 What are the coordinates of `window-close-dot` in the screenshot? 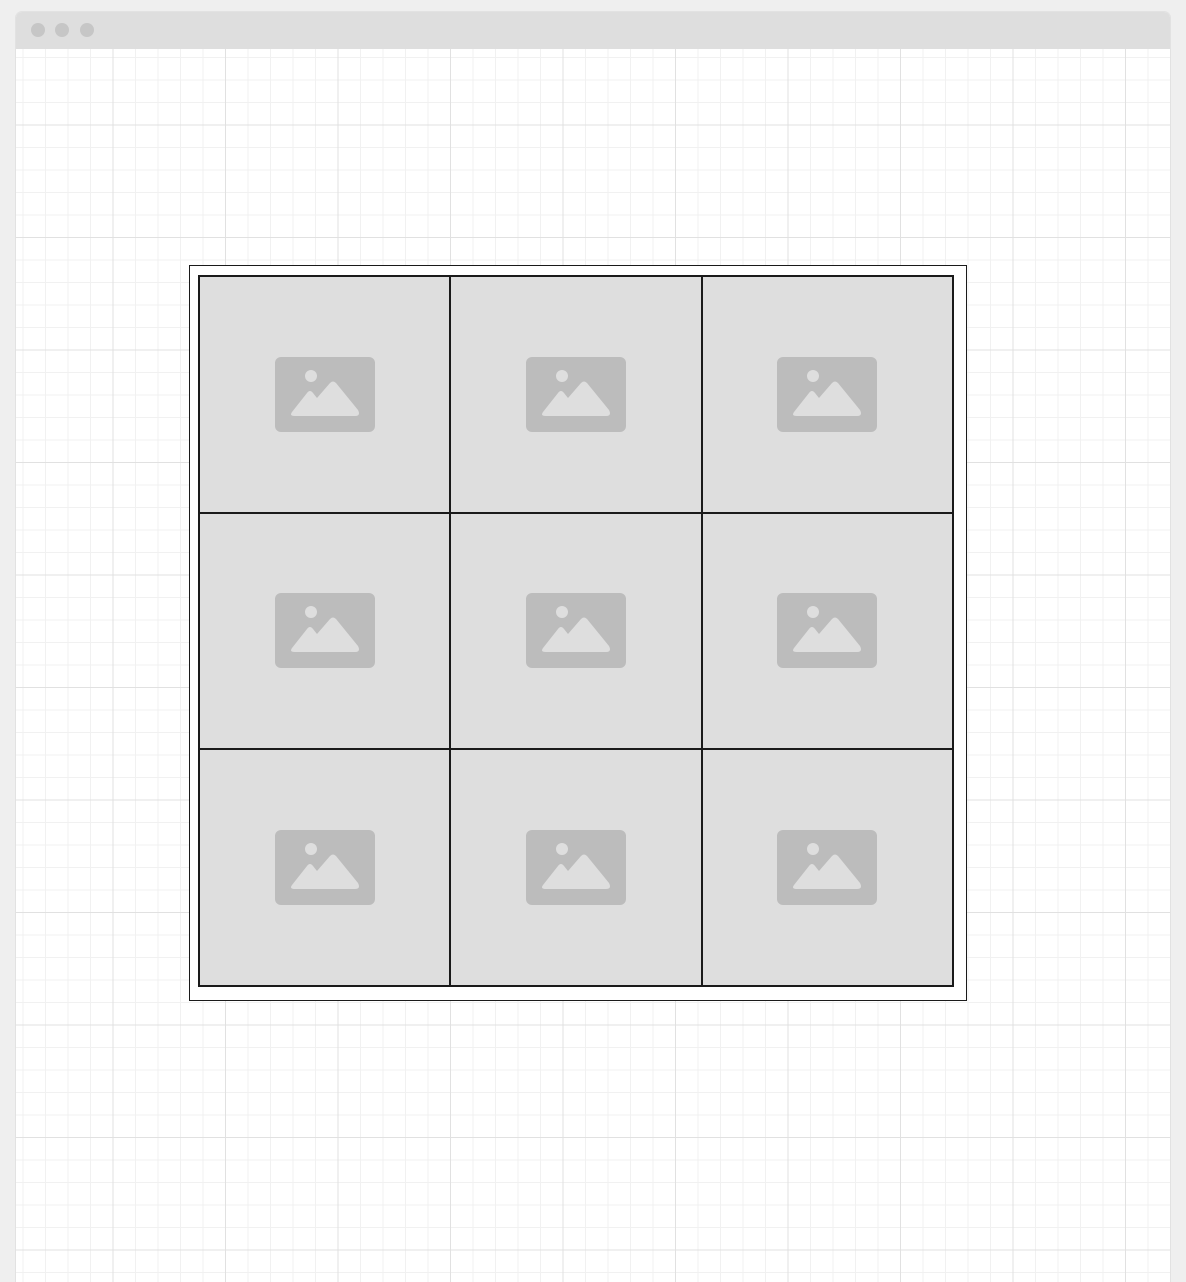 It's located at (38, 30).